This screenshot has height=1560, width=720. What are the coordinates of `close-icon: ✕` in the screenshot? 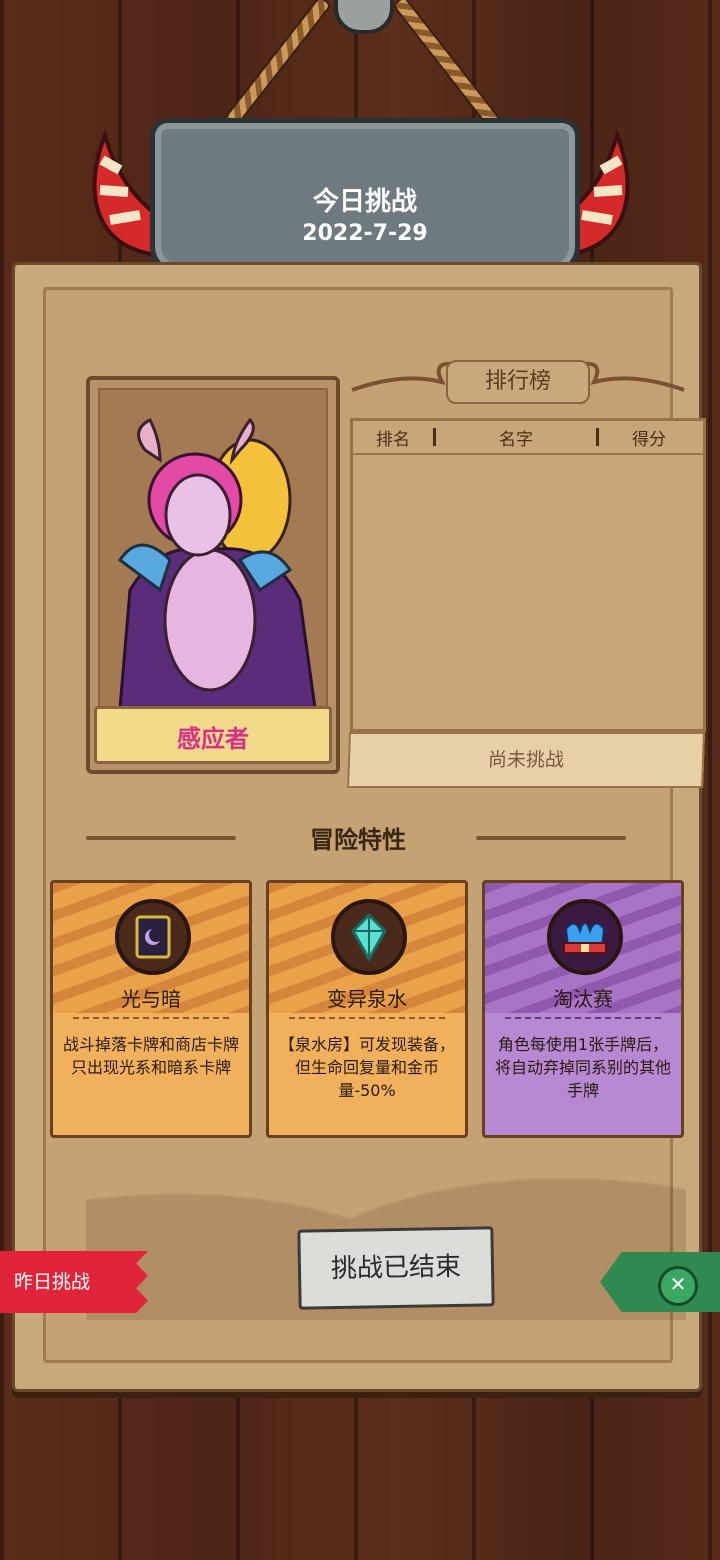 It's located at (678, 1286).